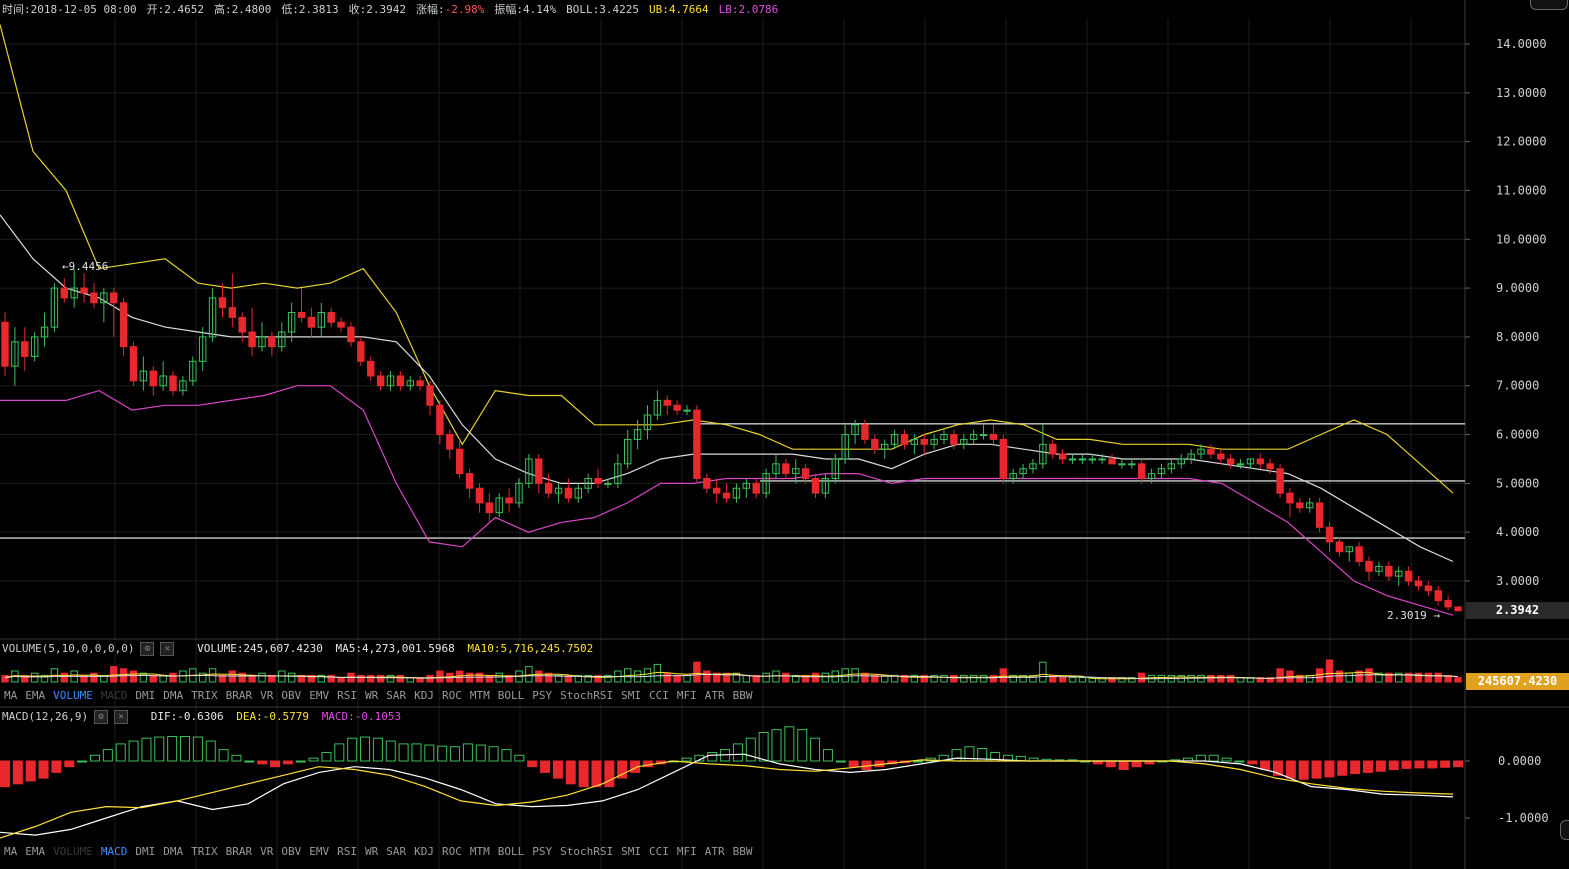 This screenshot has width=1569, height=869. Describe the element at coordinates (147, 649) in the screenshot. I see `settings-icon: ⚙` at that location.